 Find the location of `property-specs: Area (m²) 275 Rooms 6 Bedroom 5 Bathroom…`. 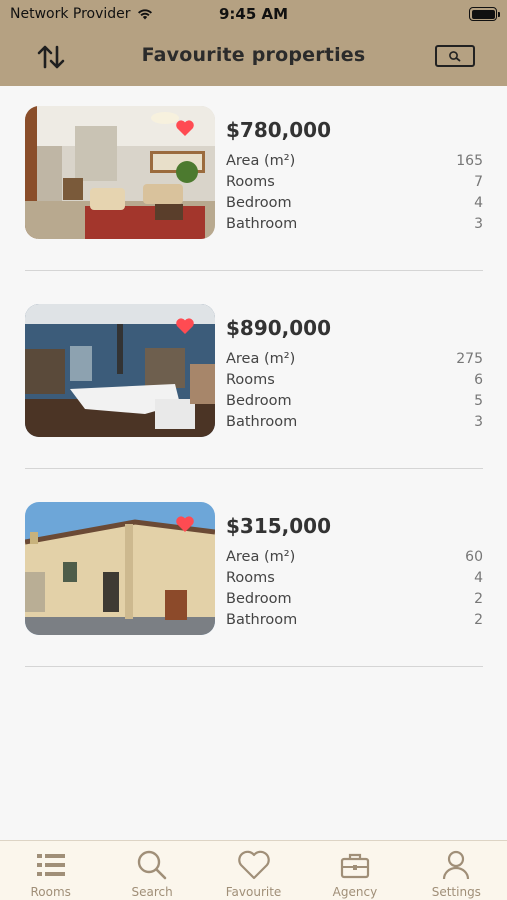

property-specs: Area (m²) 275 Rooms 6 Bedroom 5 Bathroom… is located at coordinates (354, 390).